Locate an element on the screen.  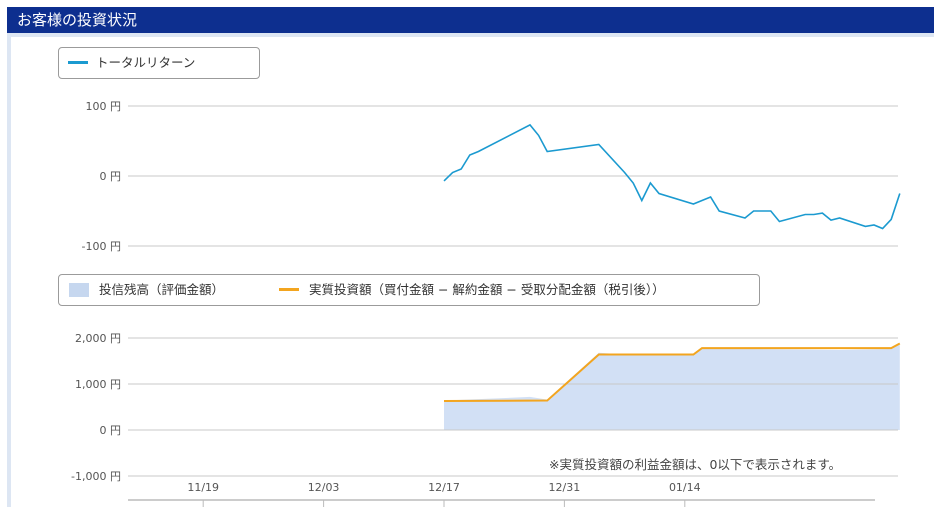
y-tick-label: -100 円 is located at coordinates (101, 246).